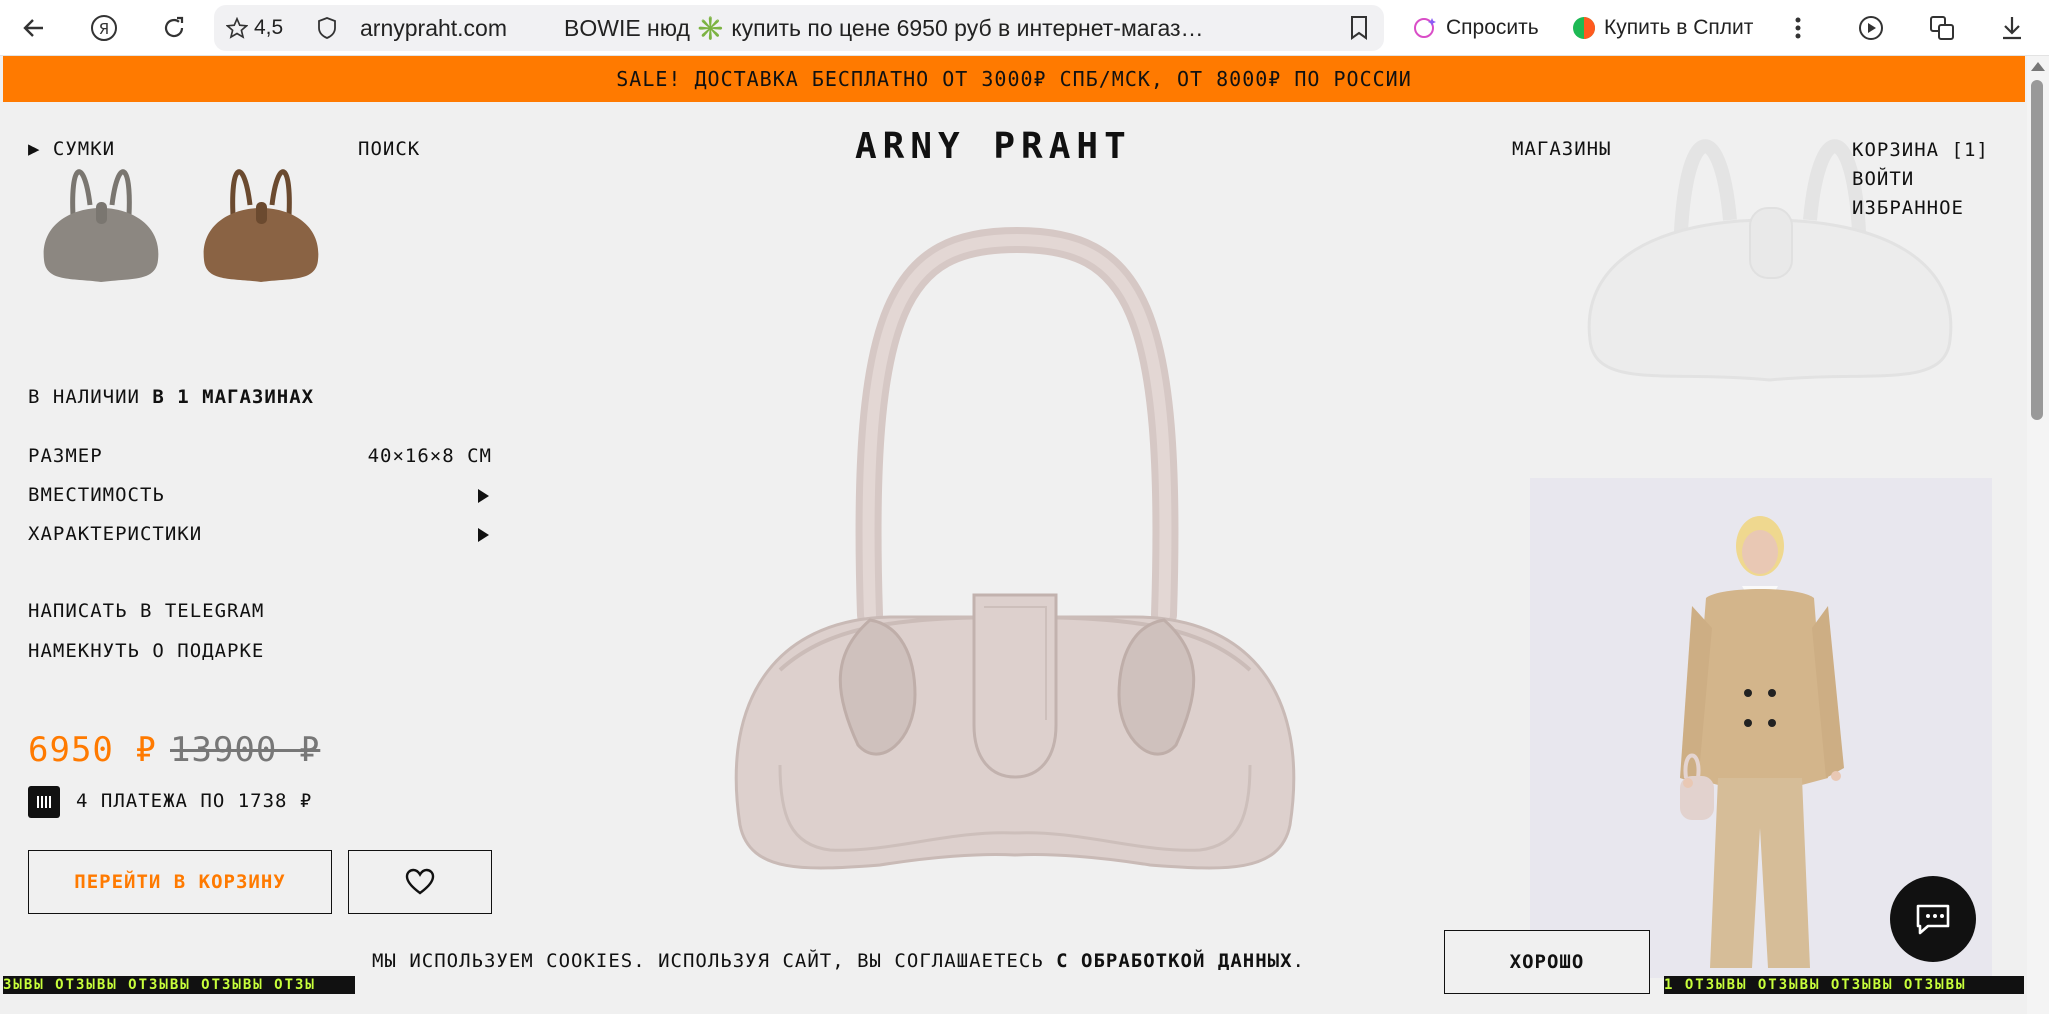 This screenshot has height=1014, width=2049. Describe the element at coordinates (179, 985) in the screenshot. I see `reviews-ticker-left: ЗЫВЫ ОТЗЫВЫ ОТЗЫВЫ ОТЗЫВЫ ОТЗЫ` at that location.